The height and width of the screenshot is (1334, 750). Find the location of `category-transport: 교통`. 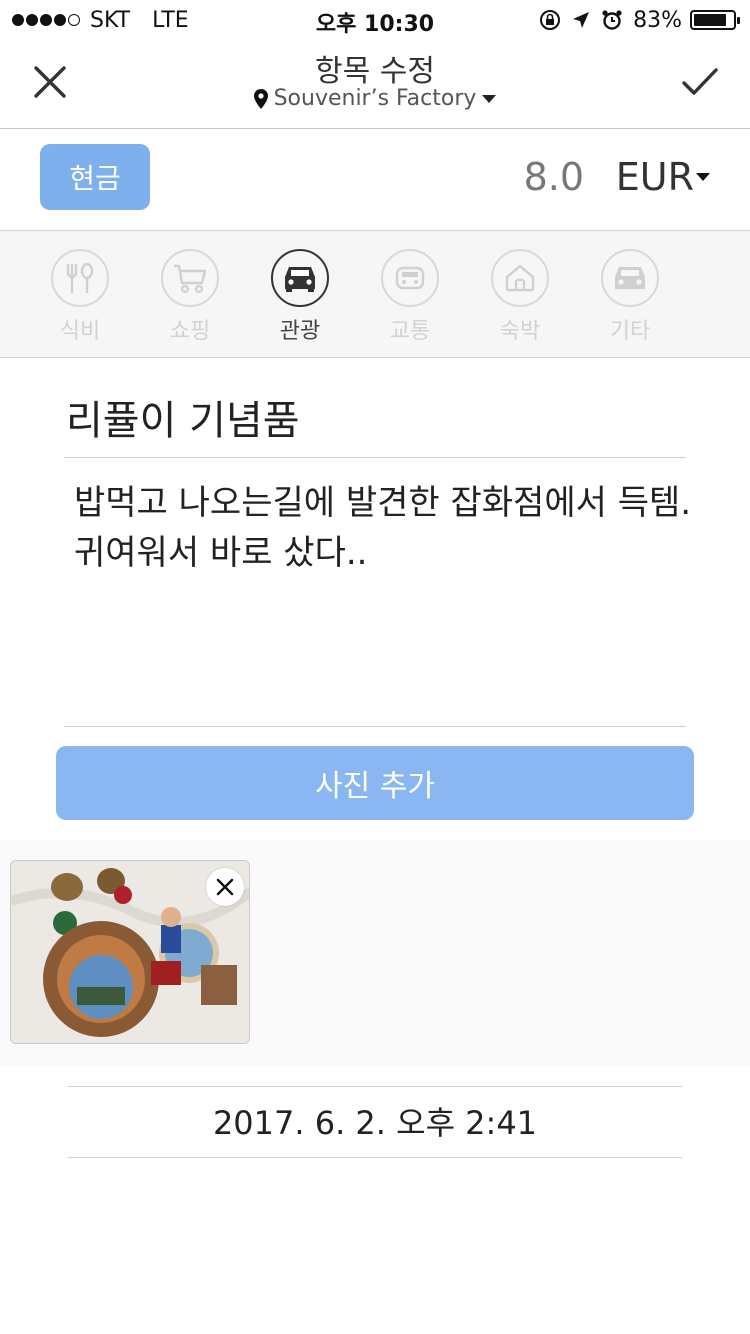

category-transport: 교통 is located at coordinates (410, 297).